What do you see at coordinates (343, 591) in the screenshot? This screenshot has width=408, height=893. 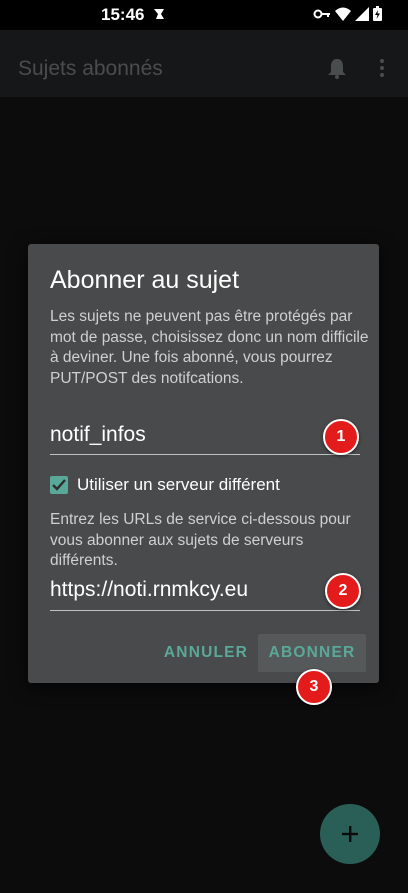 I see `annotation-badge-2: 2` at bounding box center [343, 591].